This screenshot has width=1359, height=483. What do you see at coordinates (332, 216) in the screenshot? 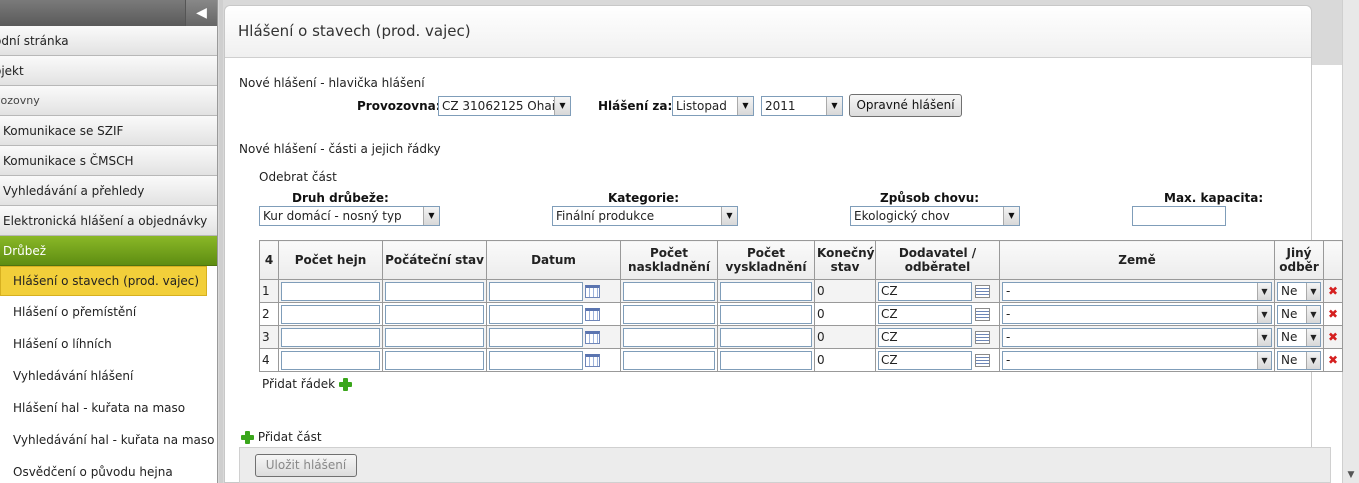
I see `poultry-kind-value: Kur domácí - nosný typ` at bounding box center [332, 216].